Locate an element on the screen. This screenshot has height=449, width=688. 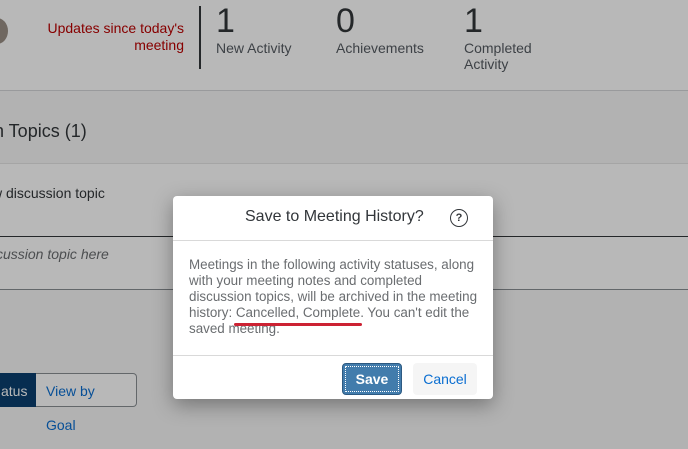
help-icon: ? is located at coordinates (459, 218).